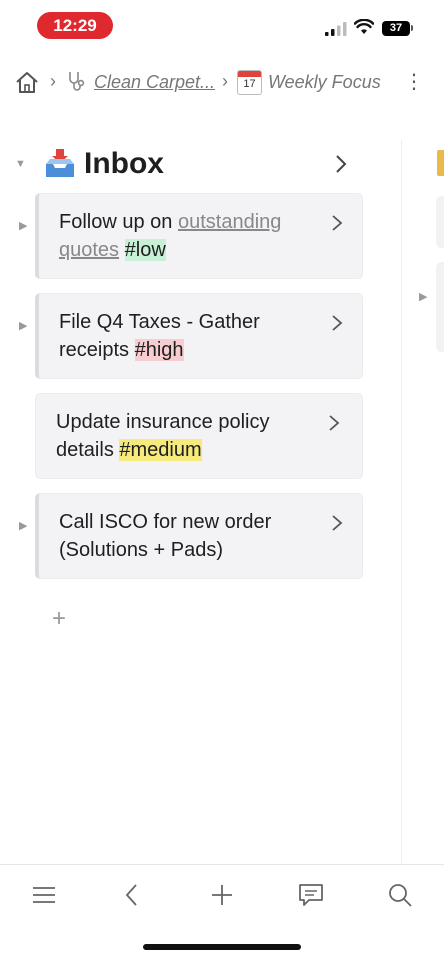 This screenshot has width=444, height=960. I want to click on status-time: 12:29, so click(75, 25).